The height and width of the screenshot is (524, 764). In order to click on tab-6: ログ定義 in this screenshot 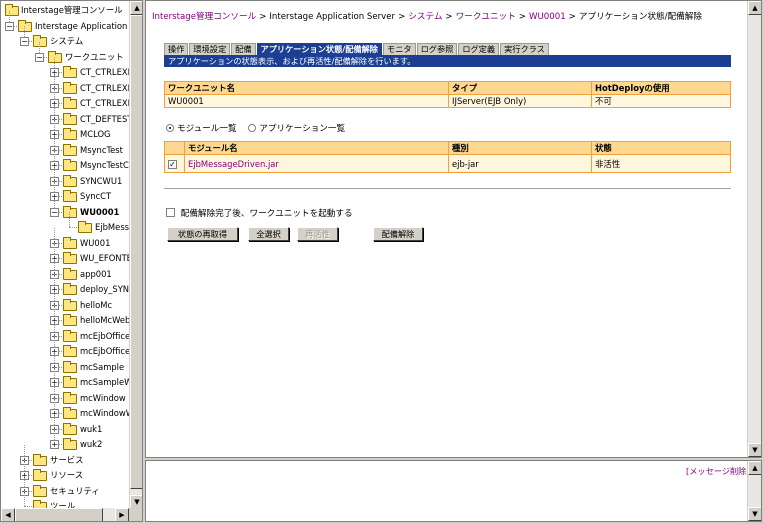, I will do `click(479, 49)`.